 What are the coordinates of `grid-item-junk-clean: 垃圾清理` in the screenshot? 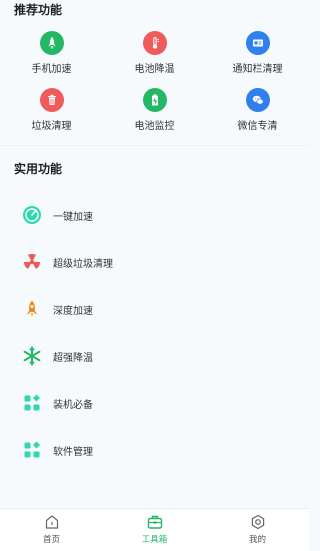 It's located at (51, 110).